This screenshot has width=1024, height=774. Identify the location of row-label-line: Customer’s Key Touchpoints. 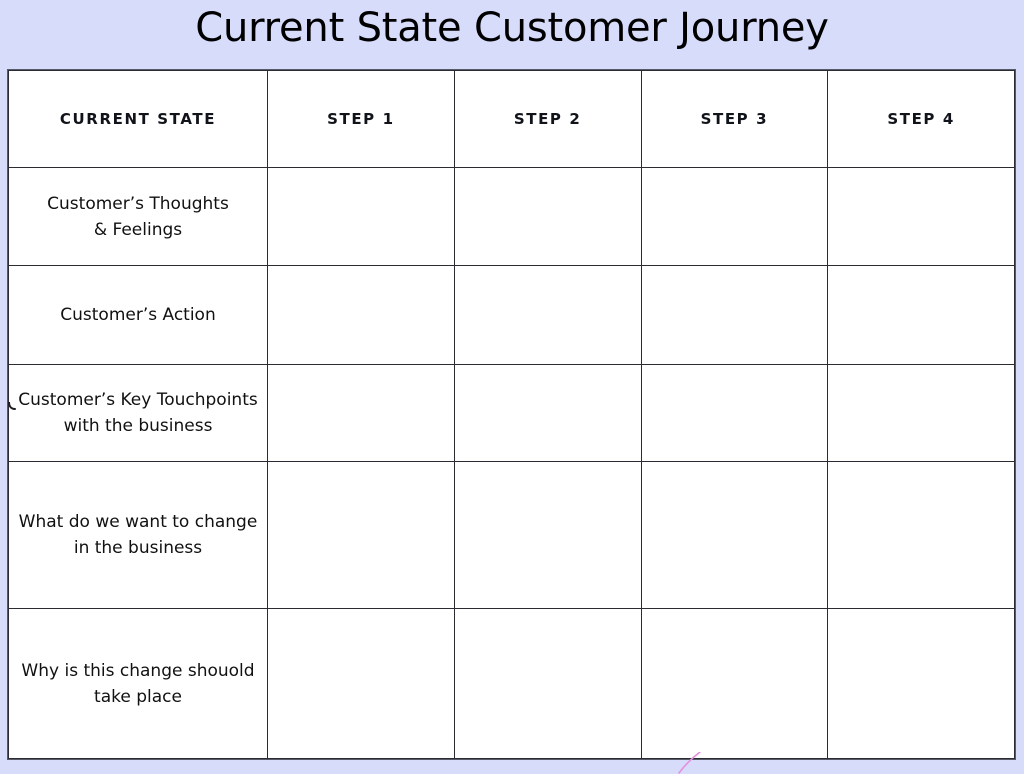
(138, 400).